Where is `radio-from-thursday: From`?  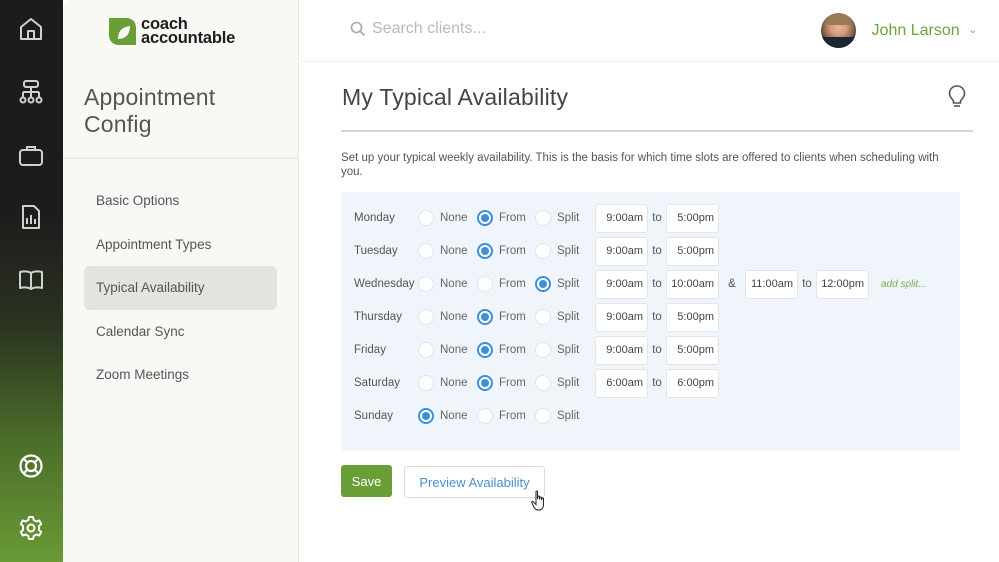 radio-from-thursday: From is located at coordinates (506, 317).